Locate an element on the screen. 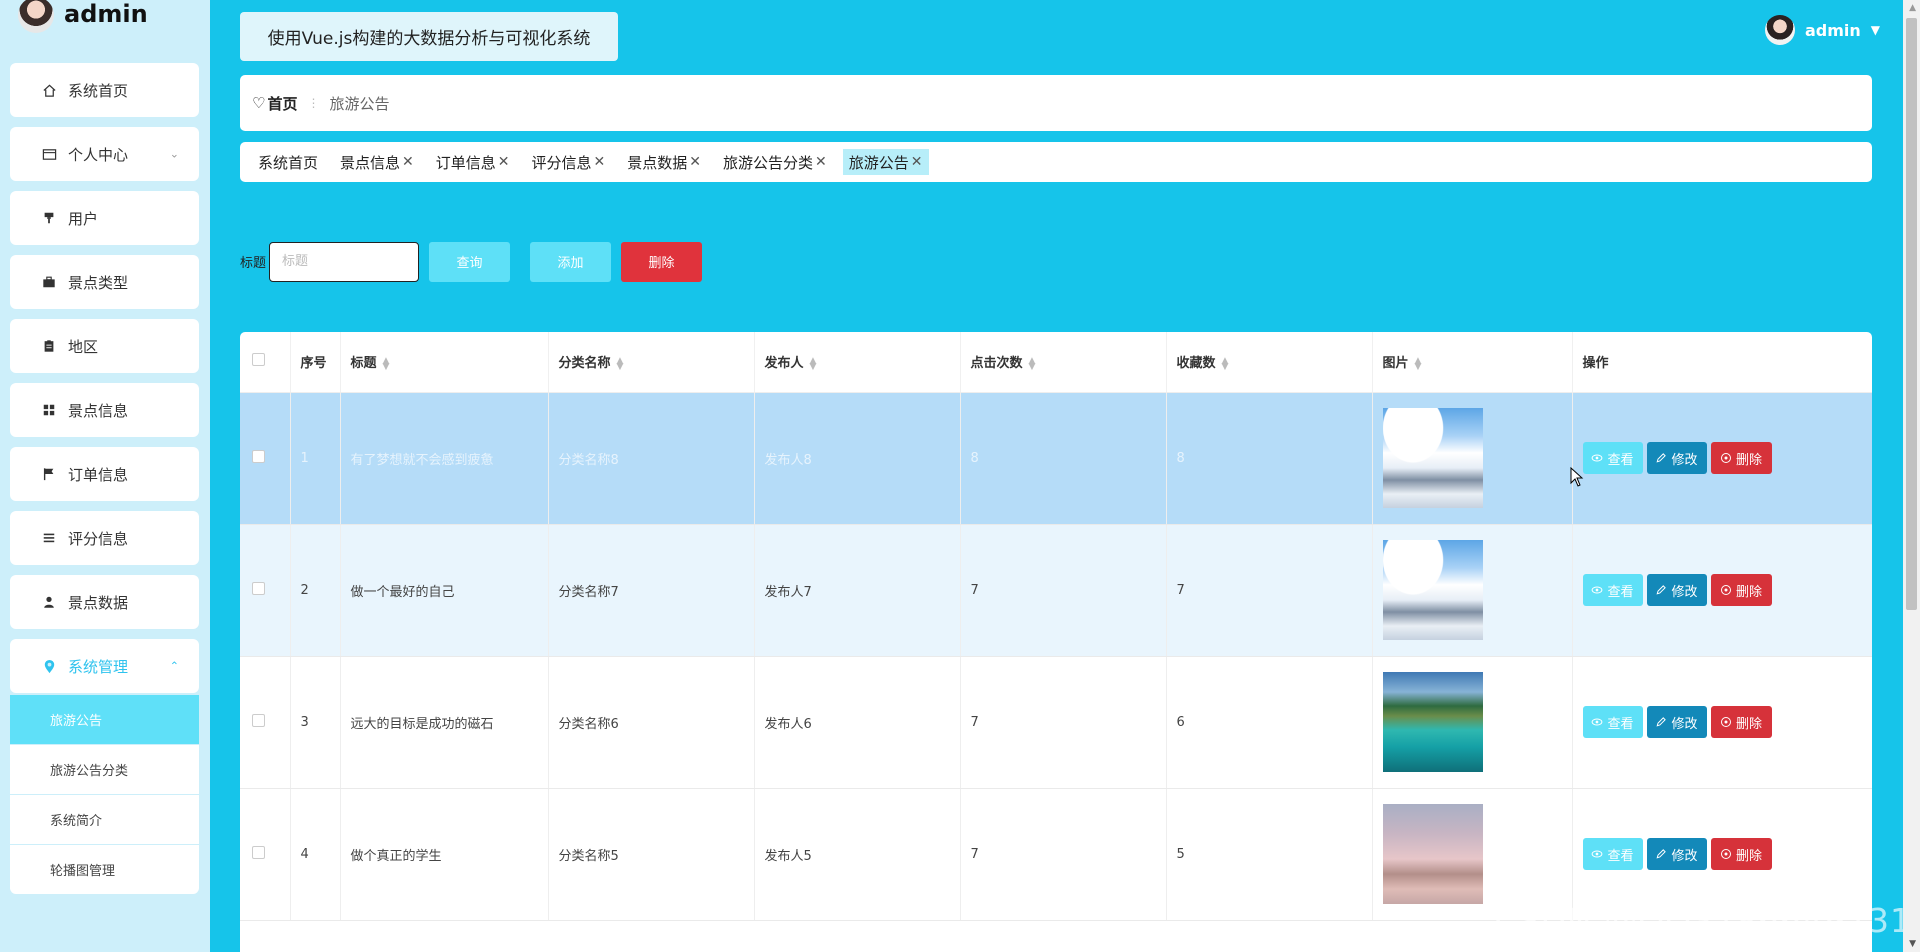 The height and width of the screenshot is (952, 1920). column-header-publisher: 发布人 ▲ ▼ is located at coordinates (857, 362).